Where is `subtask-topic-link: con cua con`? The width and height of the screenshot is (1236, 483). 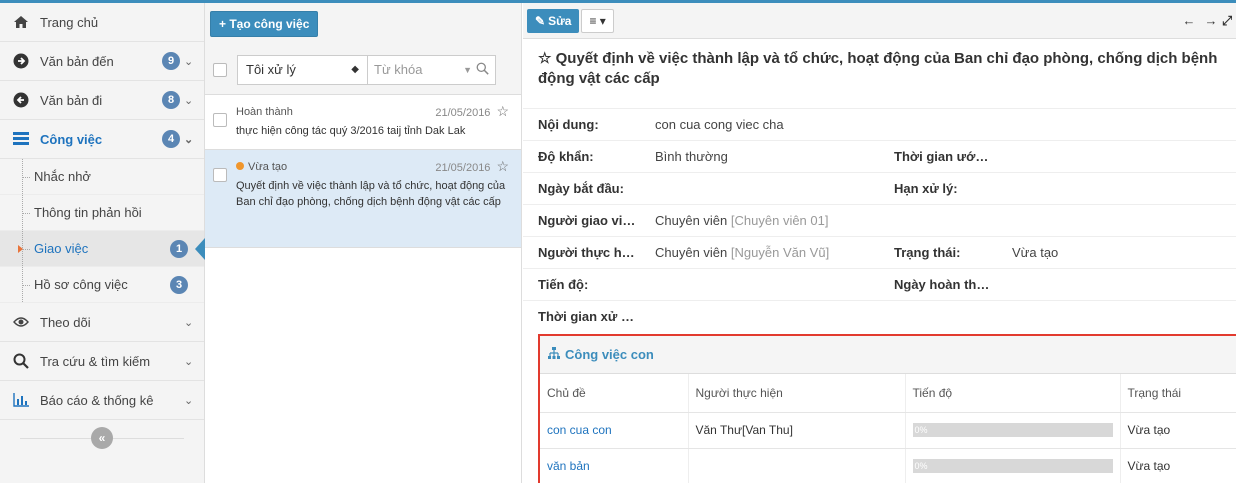 subtask-topic-link: con cua con is located at coordinates (614, 430).